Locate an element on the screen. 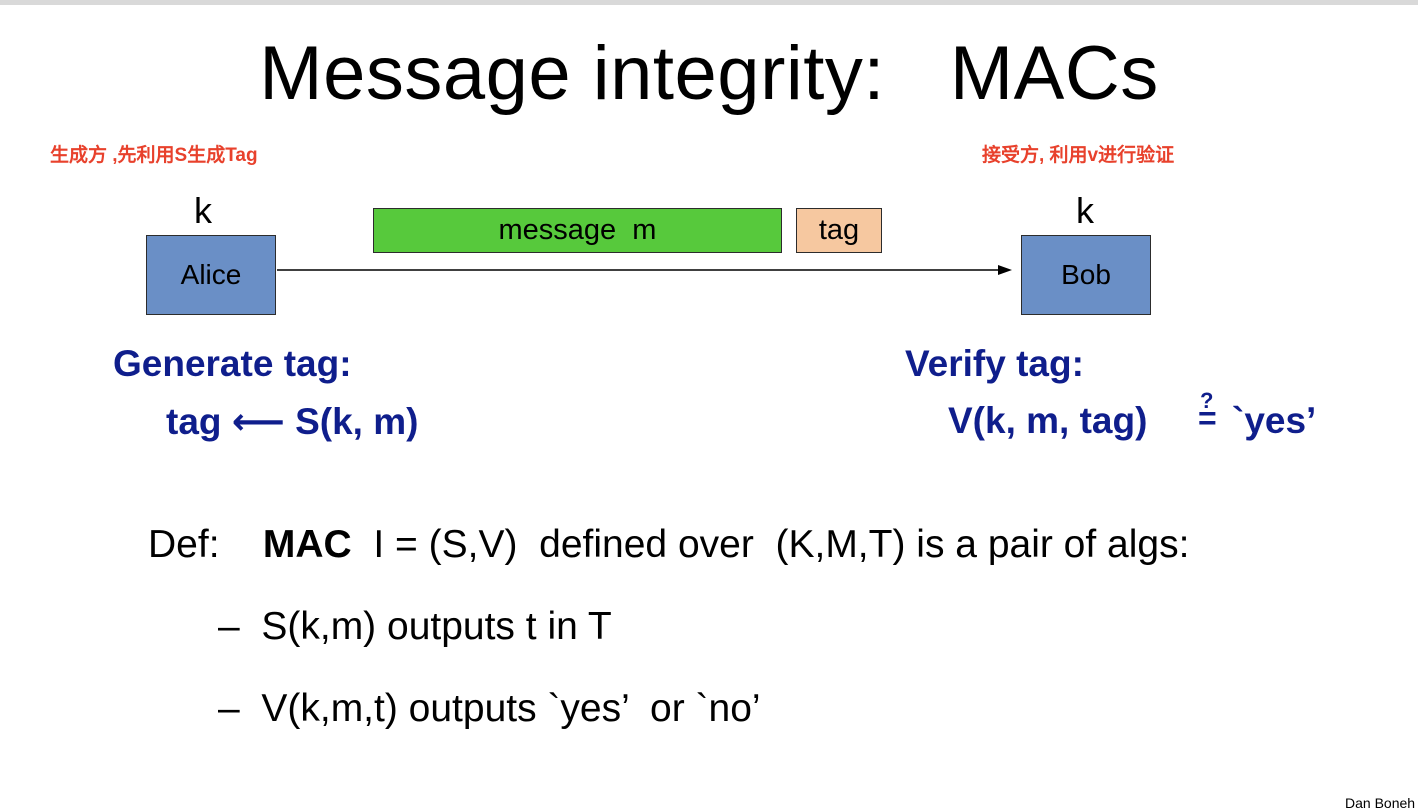 The height and width of the screenshot is (811, 1418). verify-tag-heading: Verify tag: is located at coordinates (994, 363).